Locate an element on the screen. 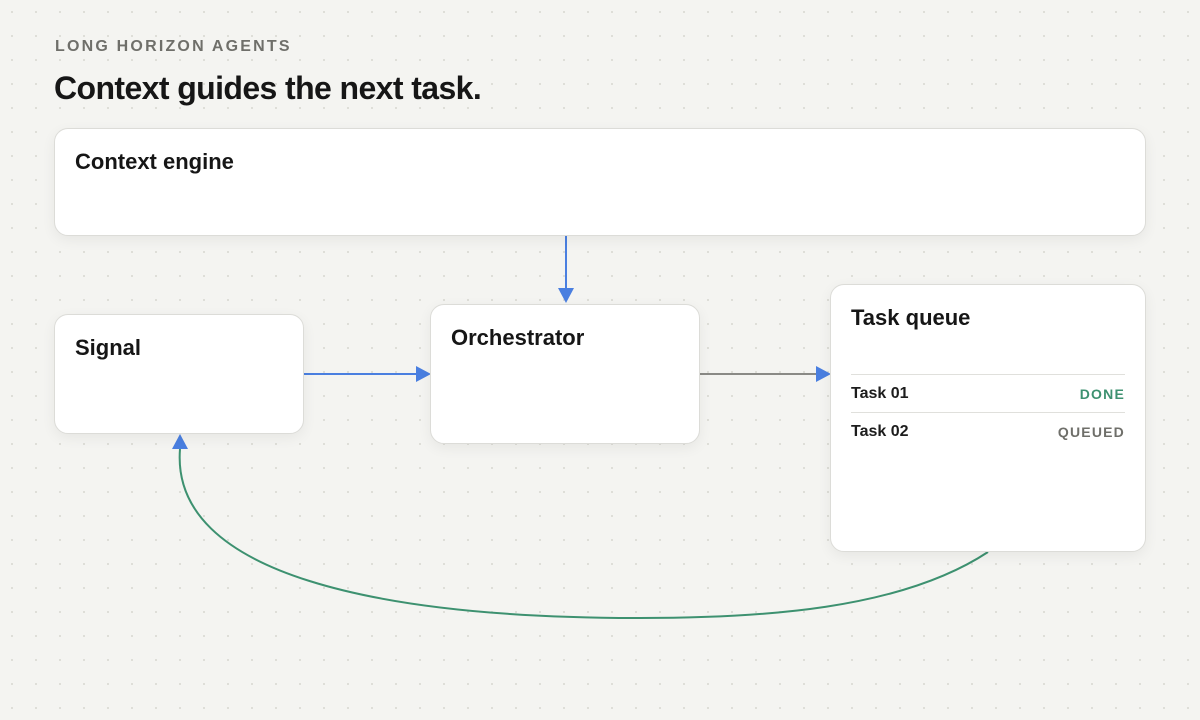 This screenshot has width=1200, height=720. page-title: Context guides the next task. is located at coordinates (268, 88).